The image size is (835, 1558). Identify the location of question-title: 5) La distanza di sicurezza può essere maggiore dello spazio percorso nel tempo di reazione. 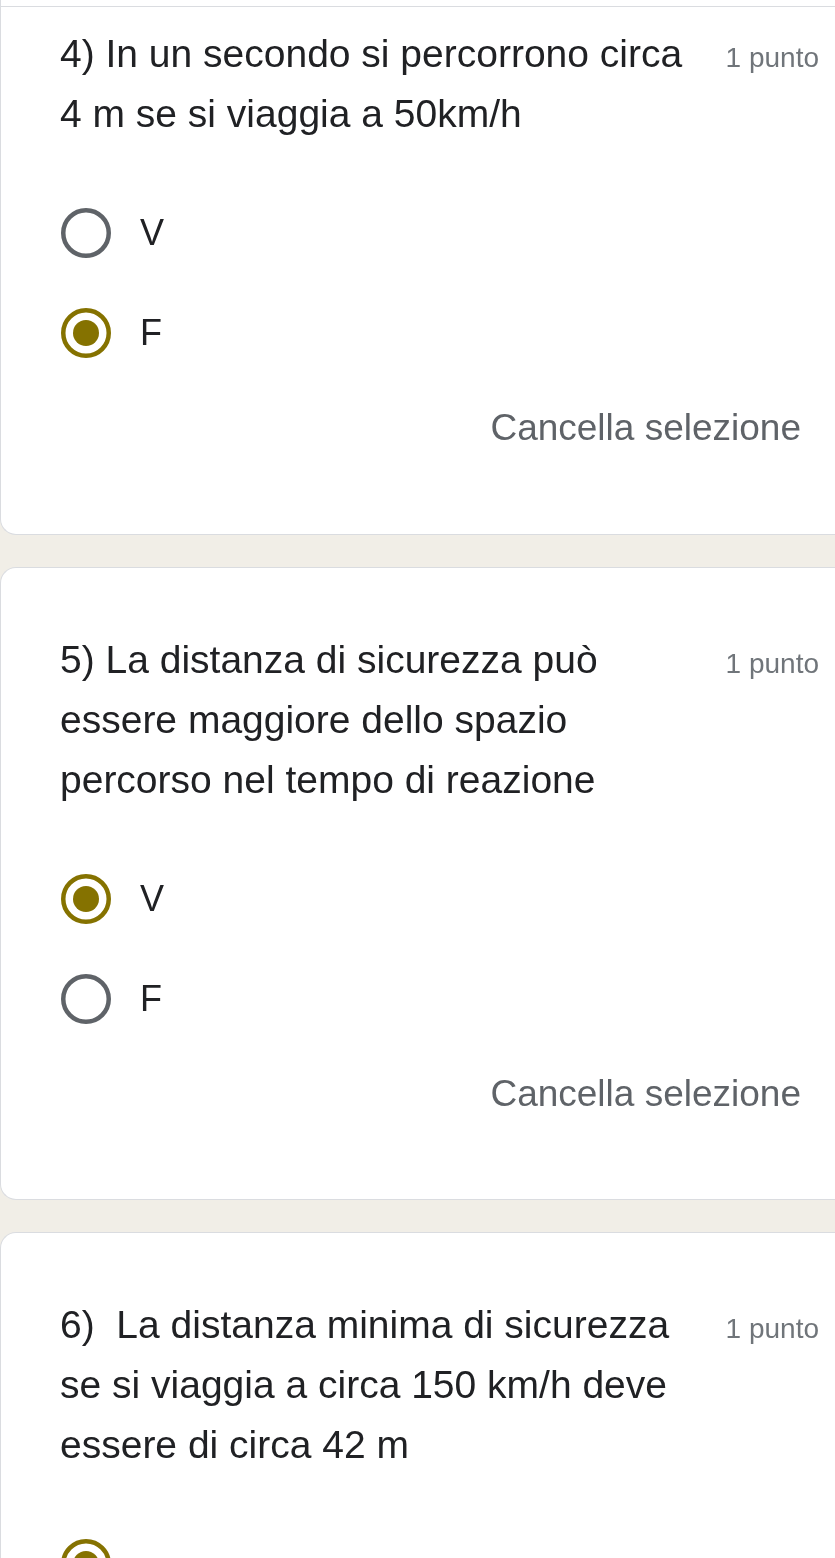
(329, 720).